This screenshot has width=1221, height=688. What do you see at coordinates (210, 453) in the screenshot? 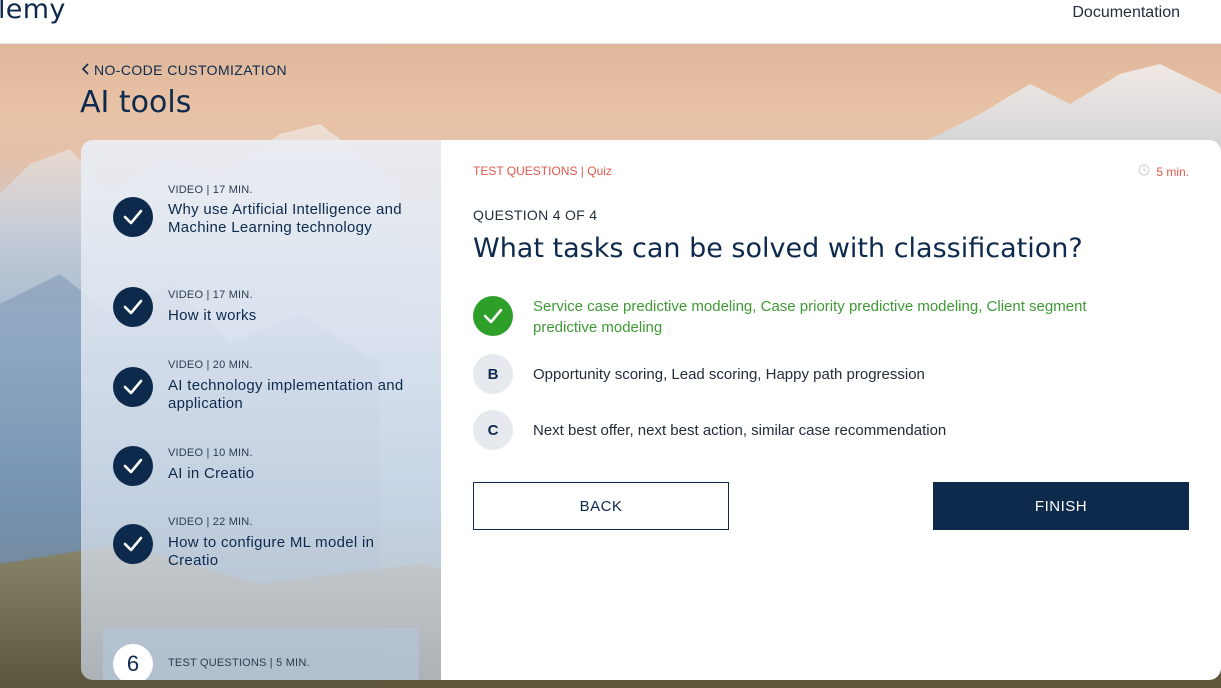
I see `lesson-meta: VIDEO | 10 MIN.` at bounding box center [210, 453].